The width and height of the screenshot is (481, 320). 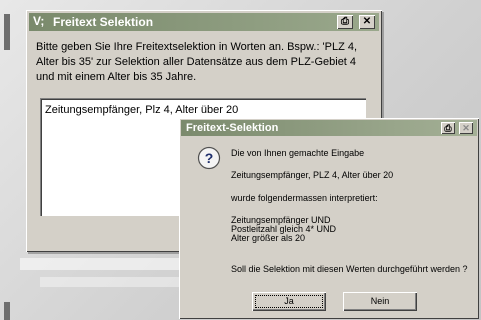 What do you see at coordinates (298, 153) in the screenshot?
I see `dialog-intro-text: Die von Ihnen gemachte Eingabe` at bounding box center [298, 153].